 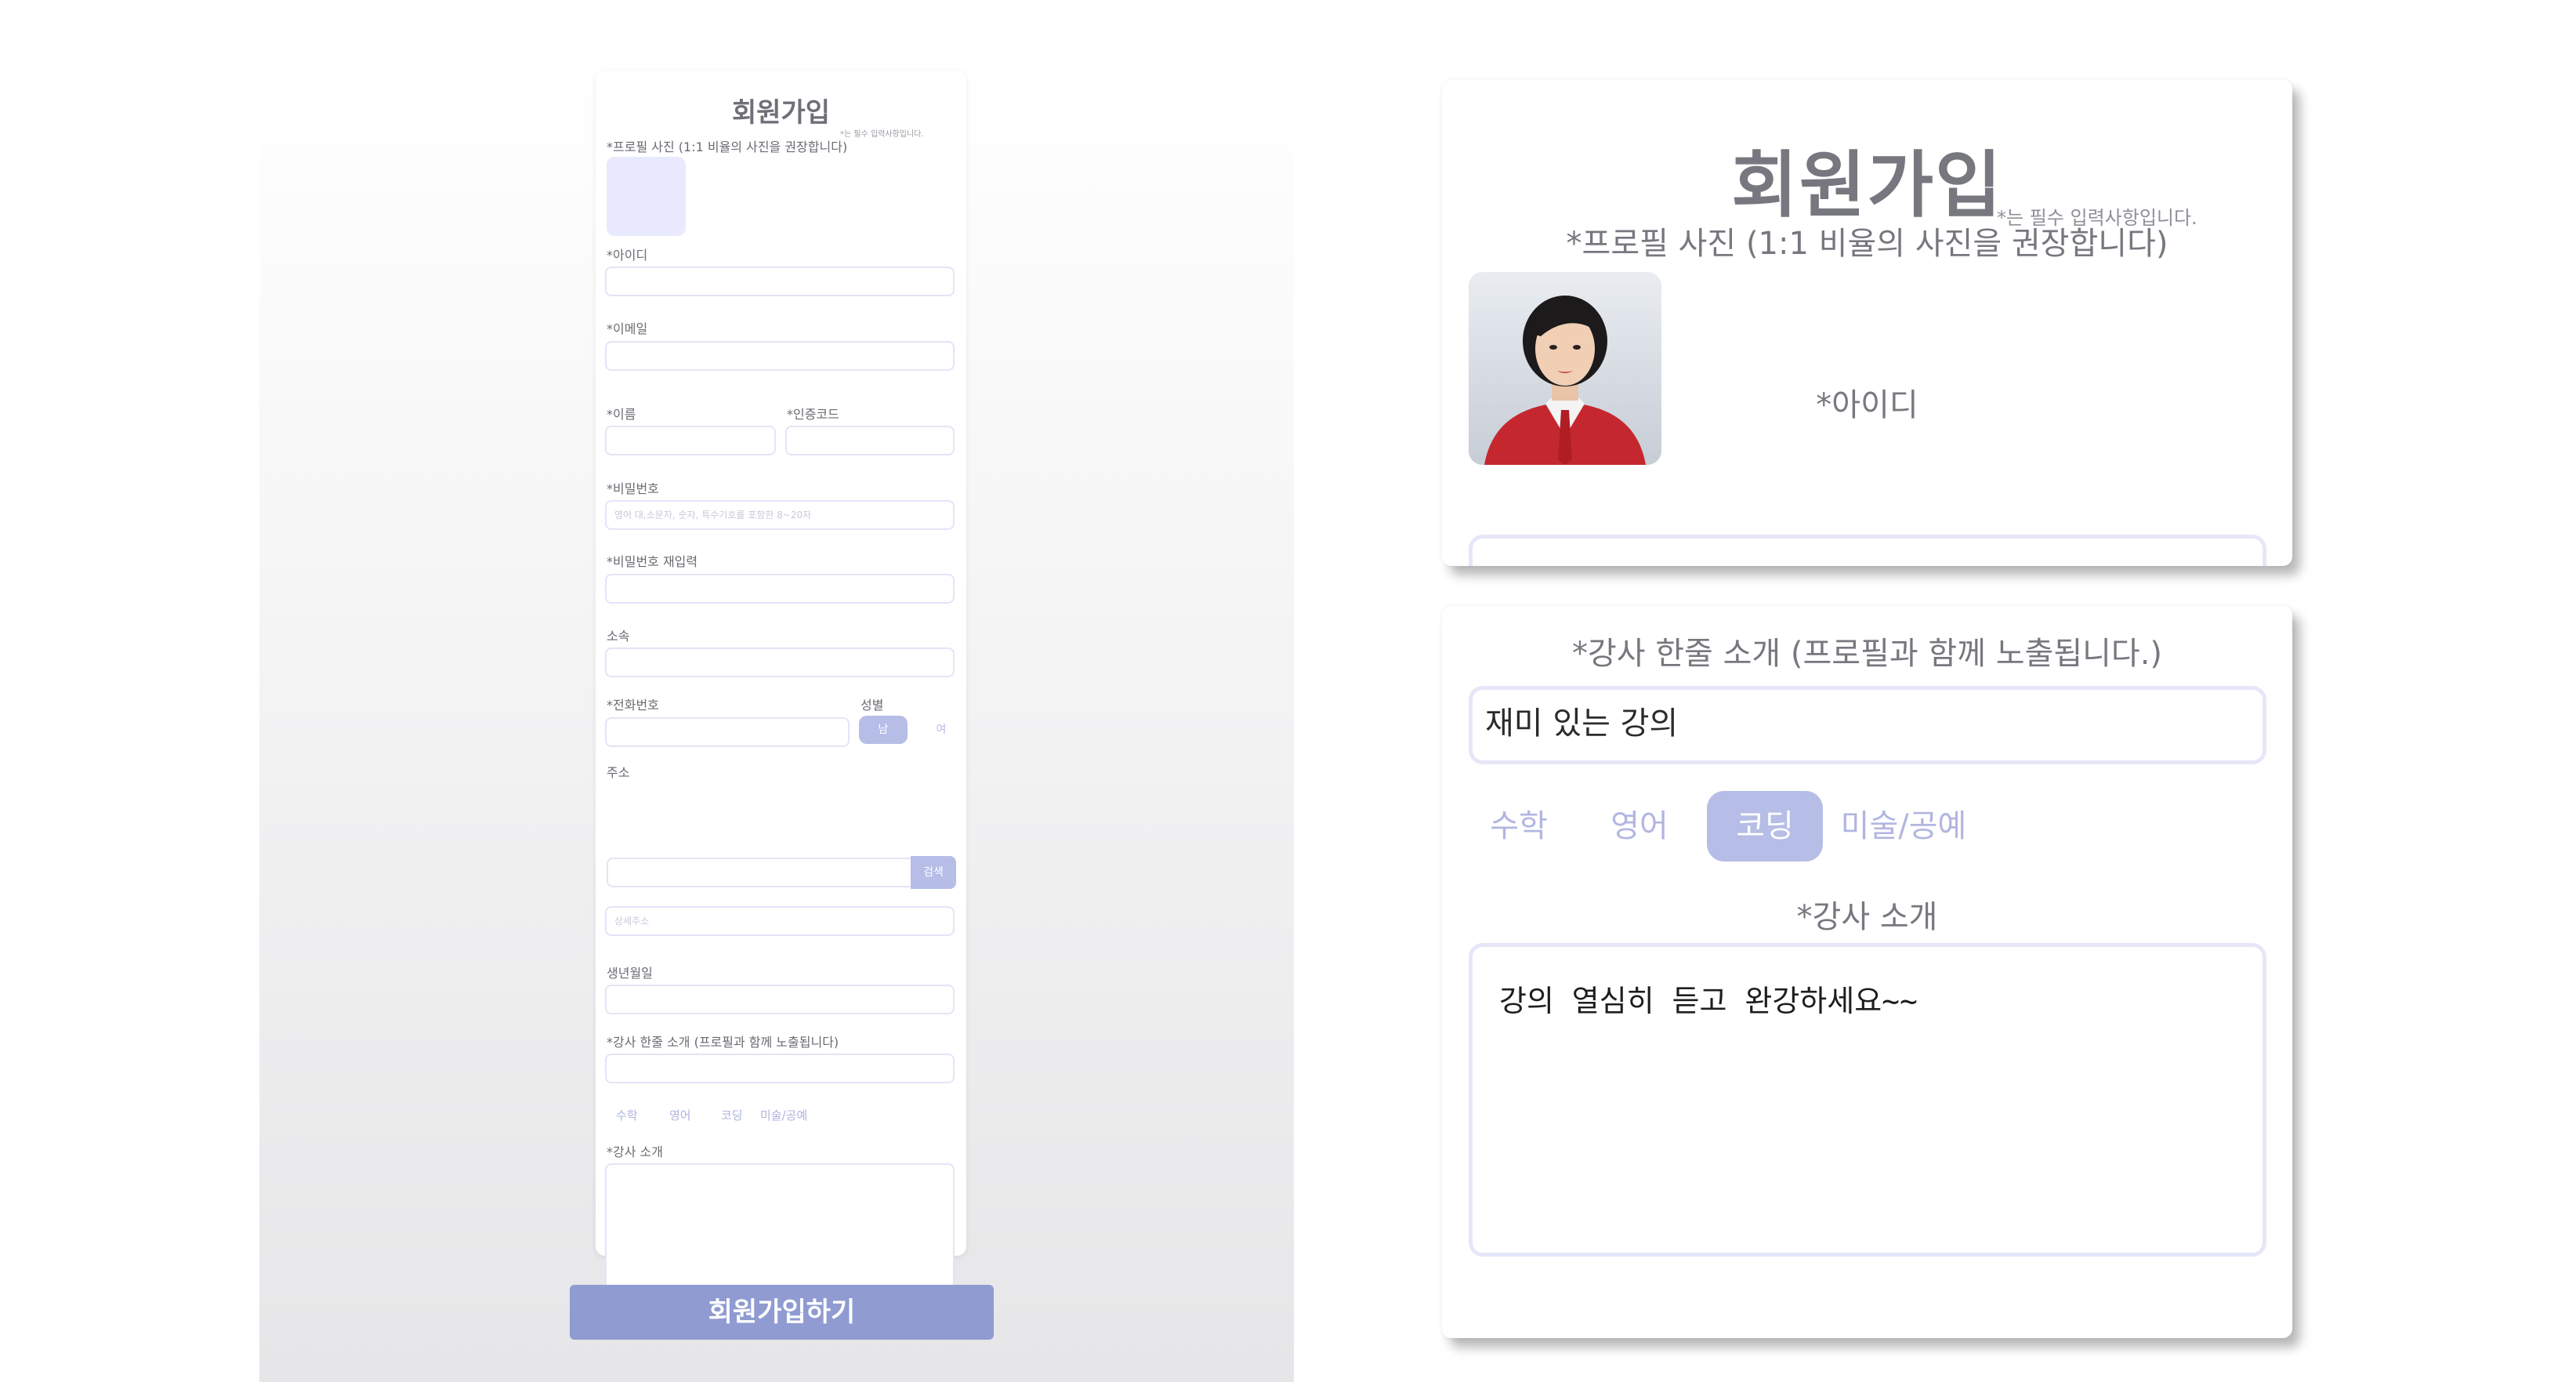 I want to click on profile-photo-image, so click(x=1565, y=368).